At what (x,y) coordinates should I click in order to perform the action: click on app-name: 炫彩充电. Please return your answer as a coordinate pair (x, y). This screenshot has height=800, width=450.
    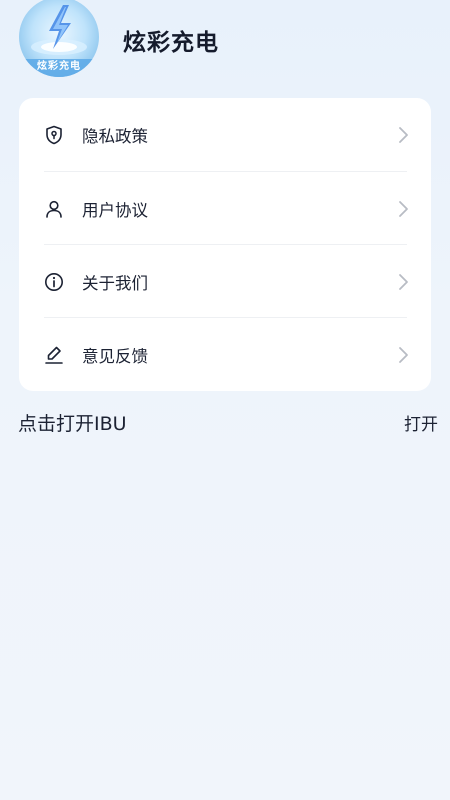
    Looking at the image, I should click on (171, 43).